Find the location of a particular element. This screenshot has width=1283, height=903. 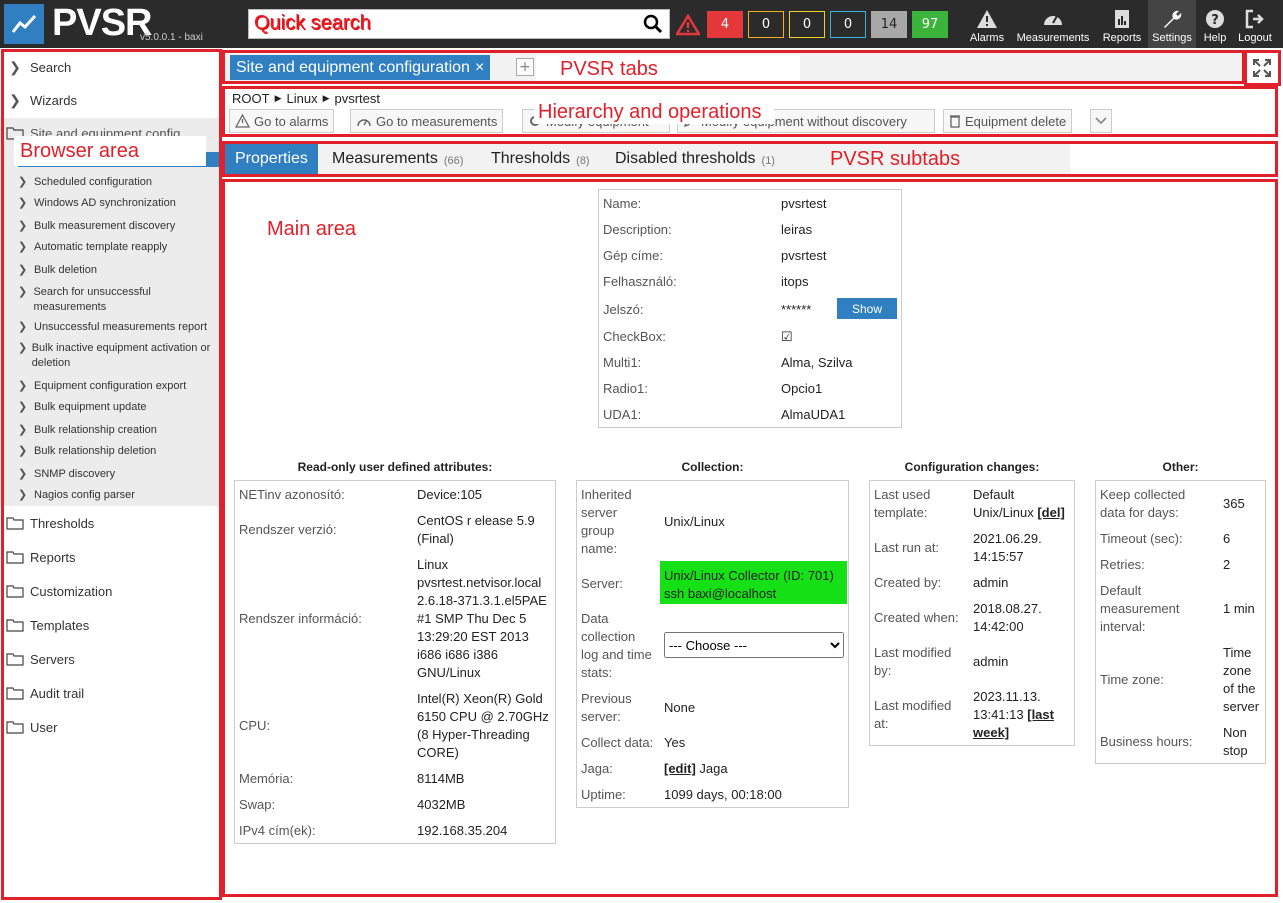

nav-logout: Logout is located at coordinates (1255, 24).